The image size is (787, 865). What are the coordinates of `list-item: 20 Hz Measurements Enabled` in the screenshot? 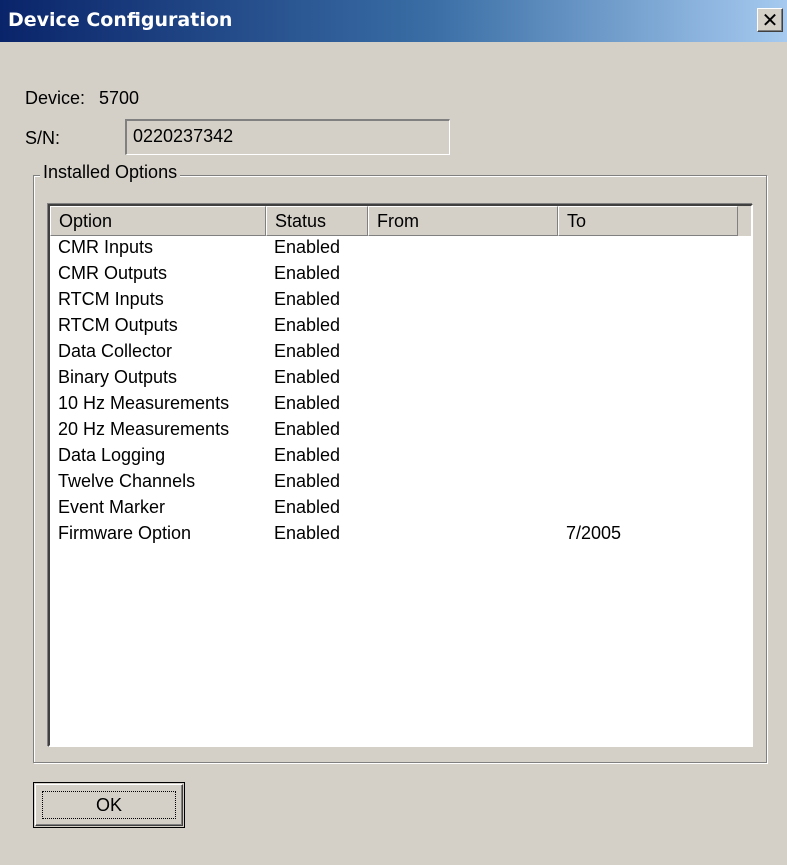 It's located at (400, 431).